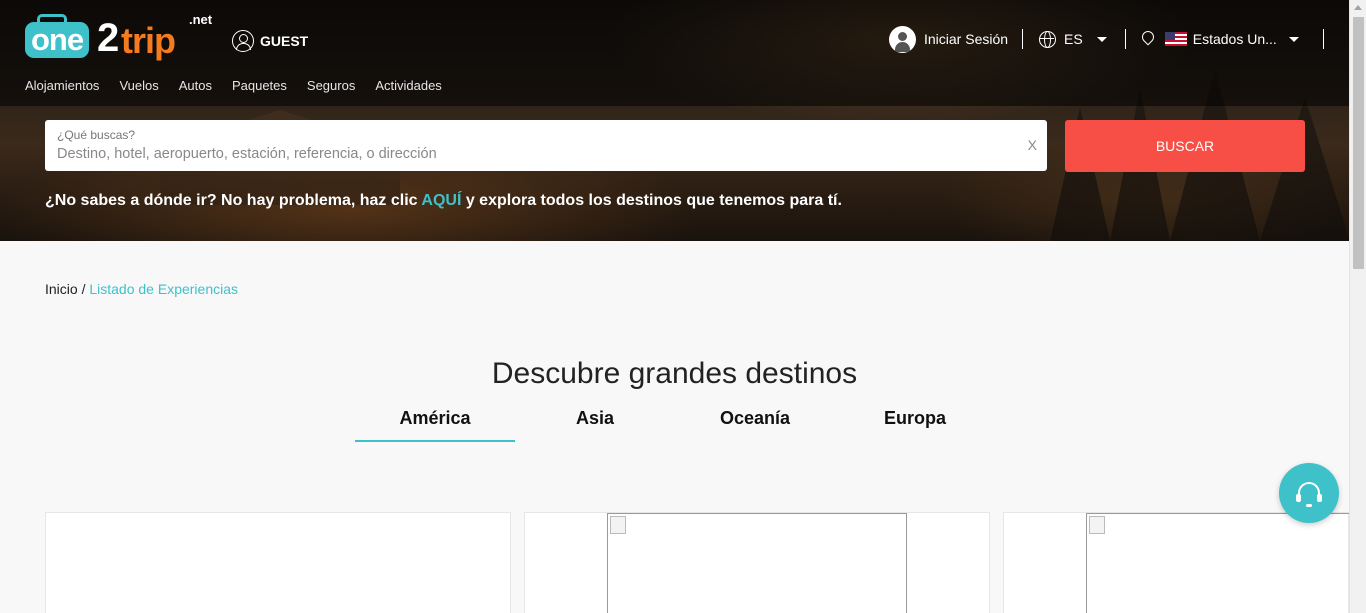 Image resolution: width=1366 pixels, height=613 pixels. What do you see at coordinates (1309, 493) in the screenshot?
I see `support-chat-button` at bounding box center [1309, 493].